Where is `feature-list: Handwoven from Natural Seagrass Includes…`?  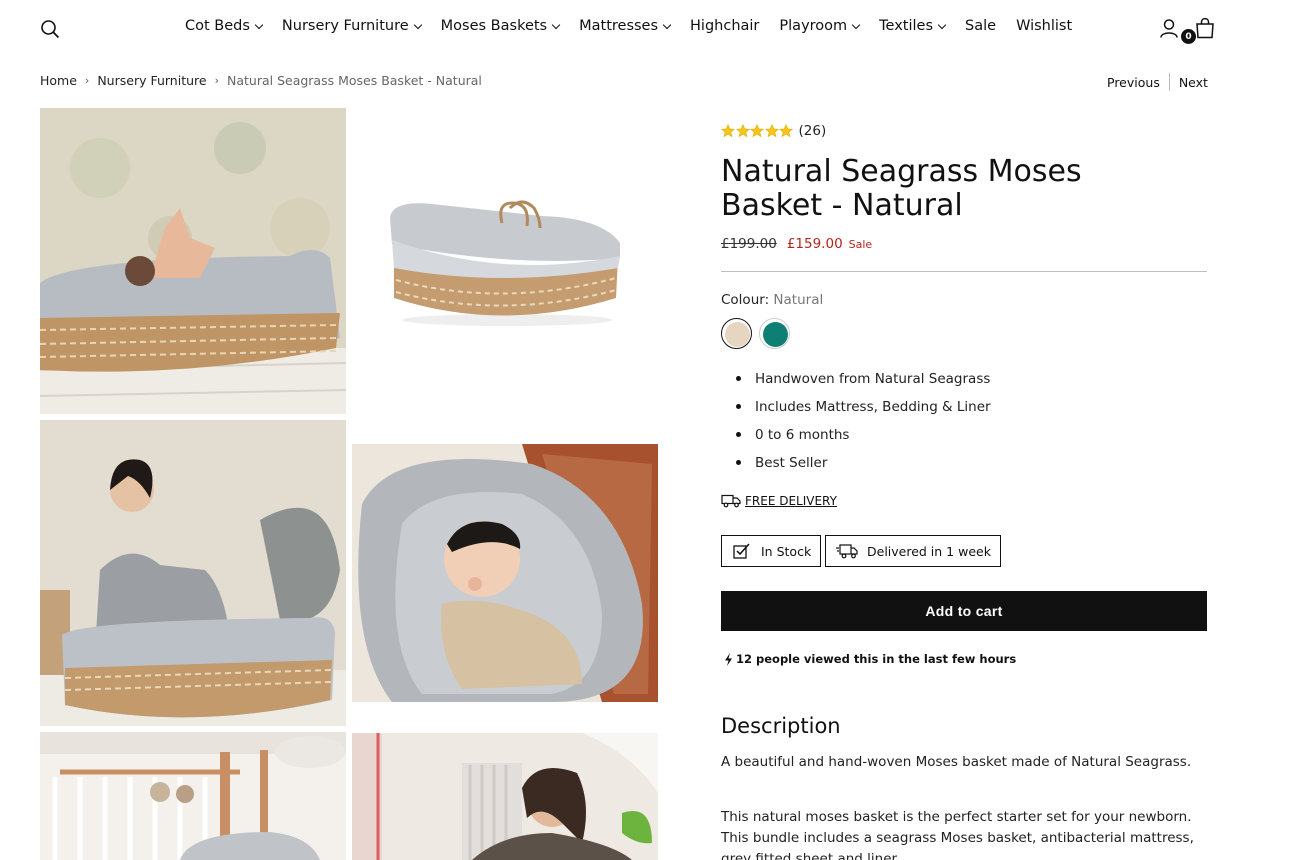
feature-list: Handwoven from Natural Seagrass Includes… is located at coordinates (863, 426).